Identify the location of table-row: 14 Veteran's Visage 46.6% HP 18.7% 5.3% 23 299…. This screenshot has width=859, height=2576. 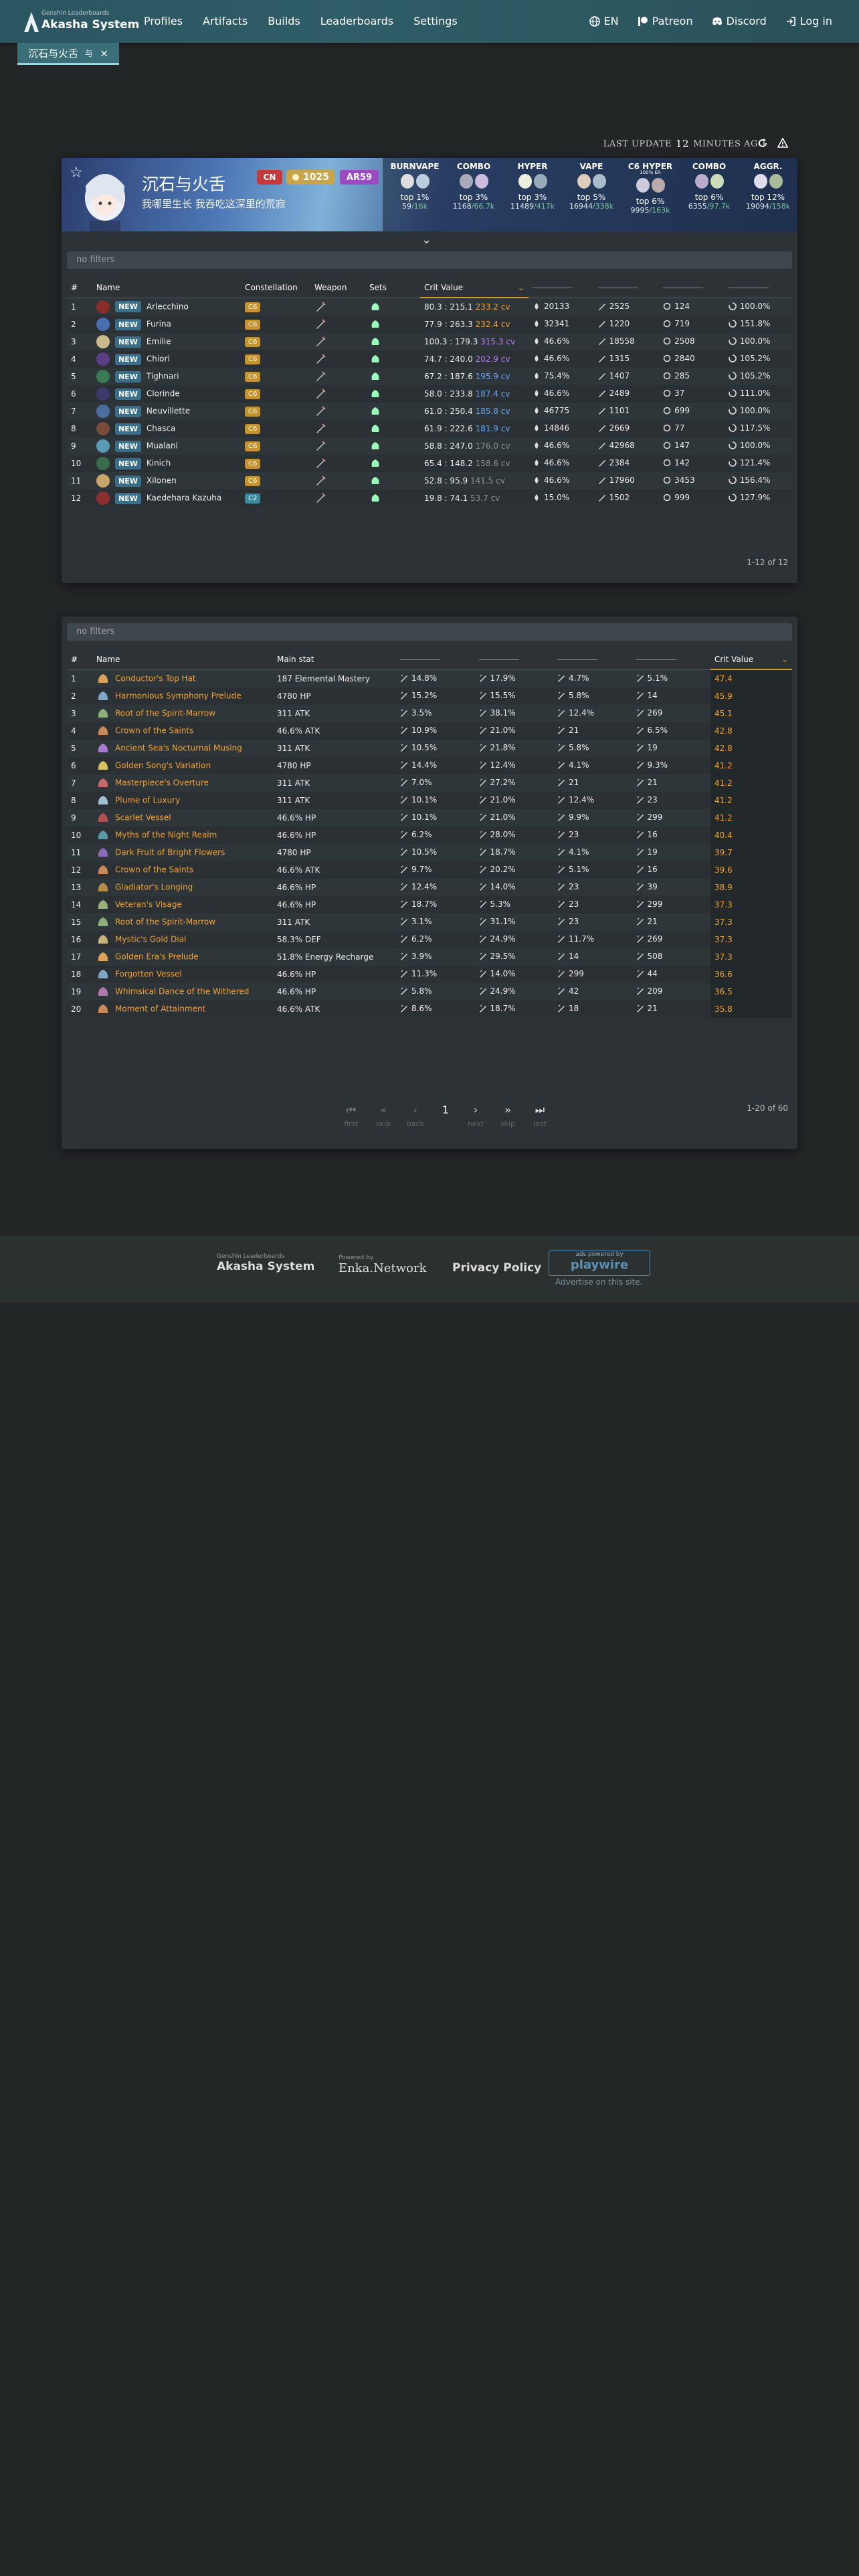
(429, 905).